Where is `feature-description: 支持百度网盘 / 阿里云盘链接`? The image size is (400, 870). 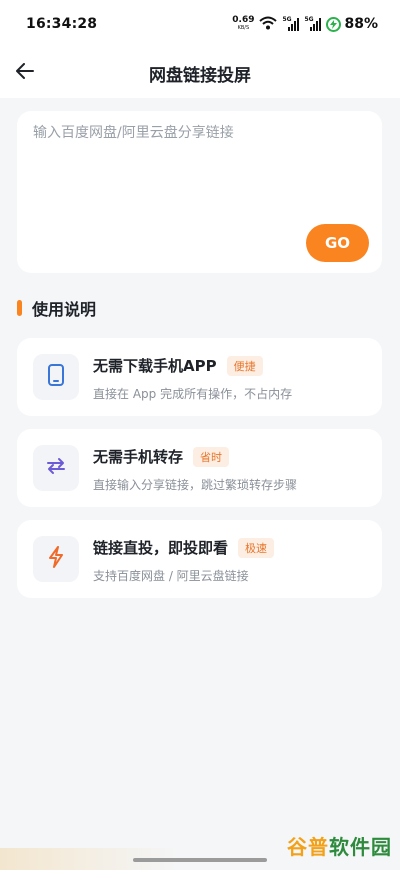 feature-description: 支持百度网盘 / 阿里云盘链接 is located at coordinates (171, 576).